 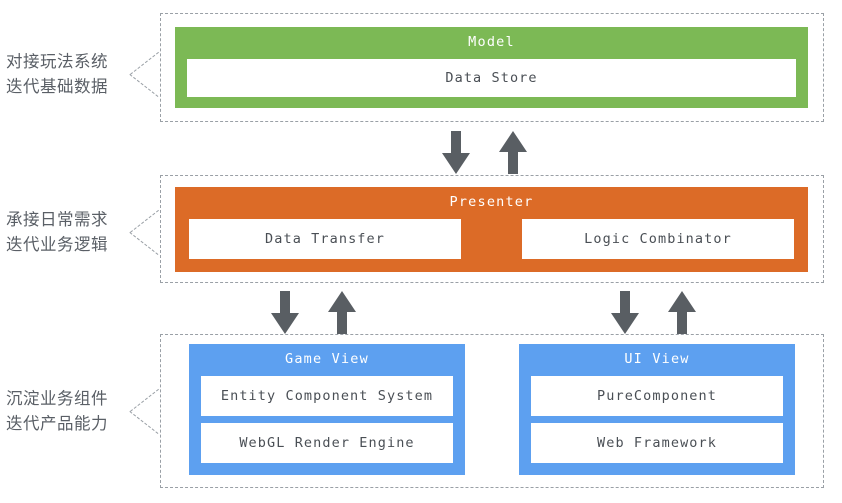 What do you see at coordinates (657, 359) in the screenshot?
I see `panel-title-ui-view: UI View` at bounding box center [657, 359].